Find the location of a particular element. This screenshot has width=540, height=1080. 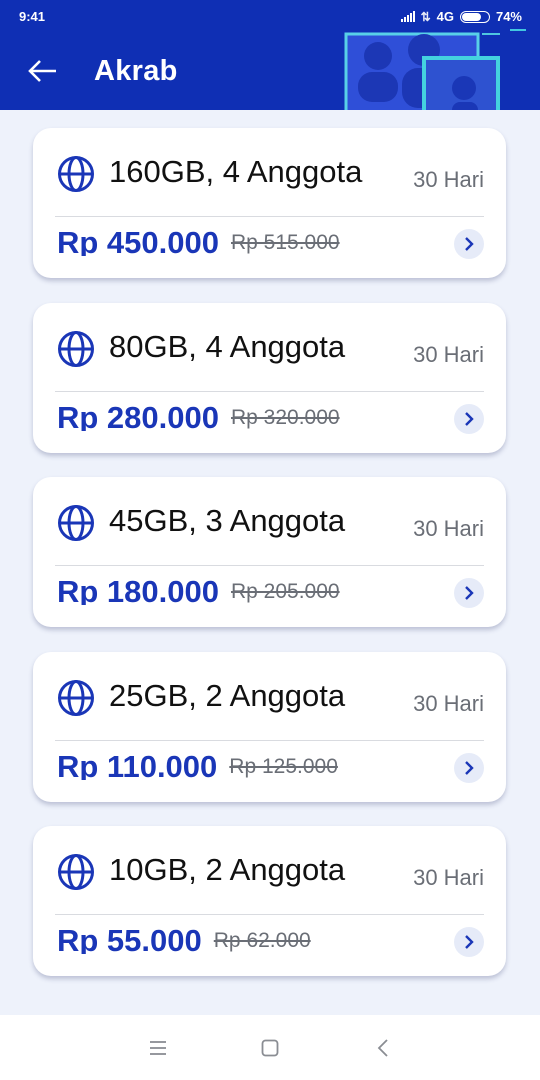

offer-old-price: Rp 205.000 is located at coordinates (285, 591).